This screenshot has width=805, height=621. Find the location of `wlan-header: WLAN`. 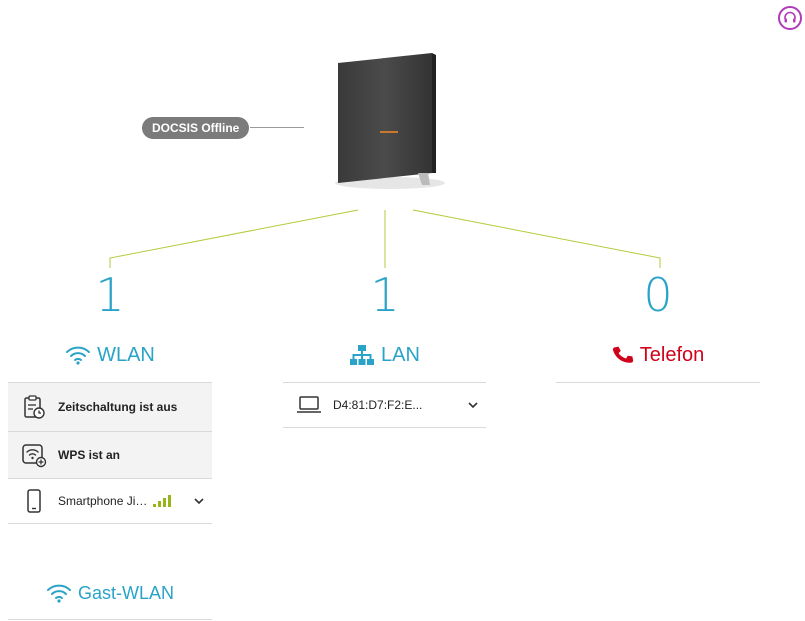

wlan-header: WLAN is located at coordinates (110, 355).